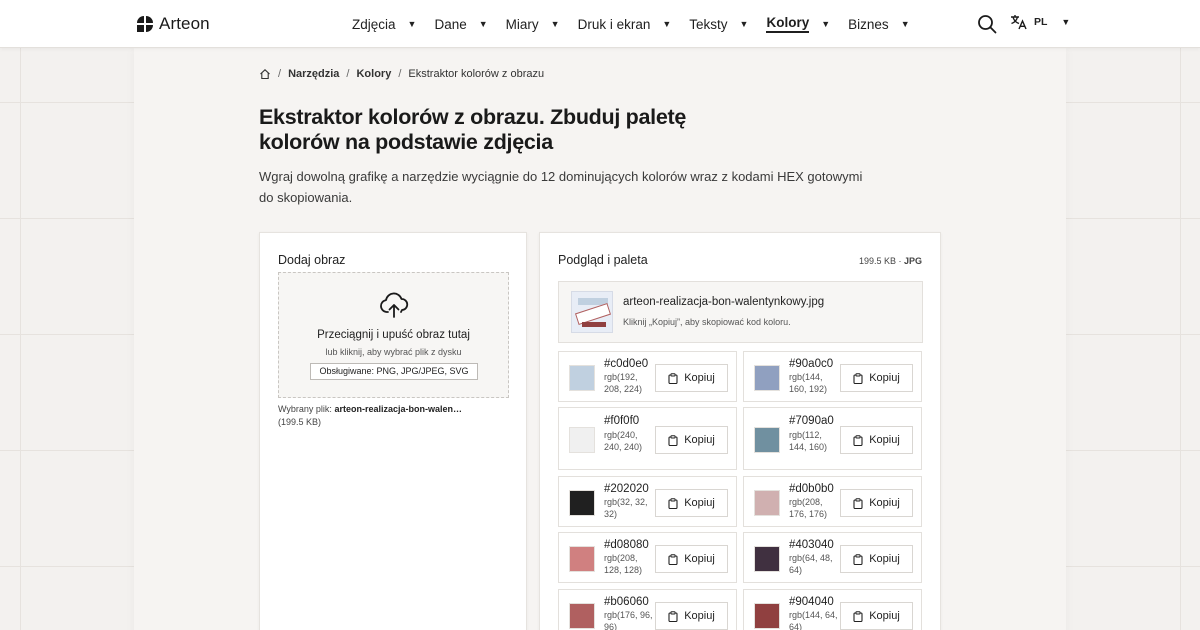 This screenshot has width=1200, height=630. I want to click on color-hex: #90a0c0, so click(811, 364).